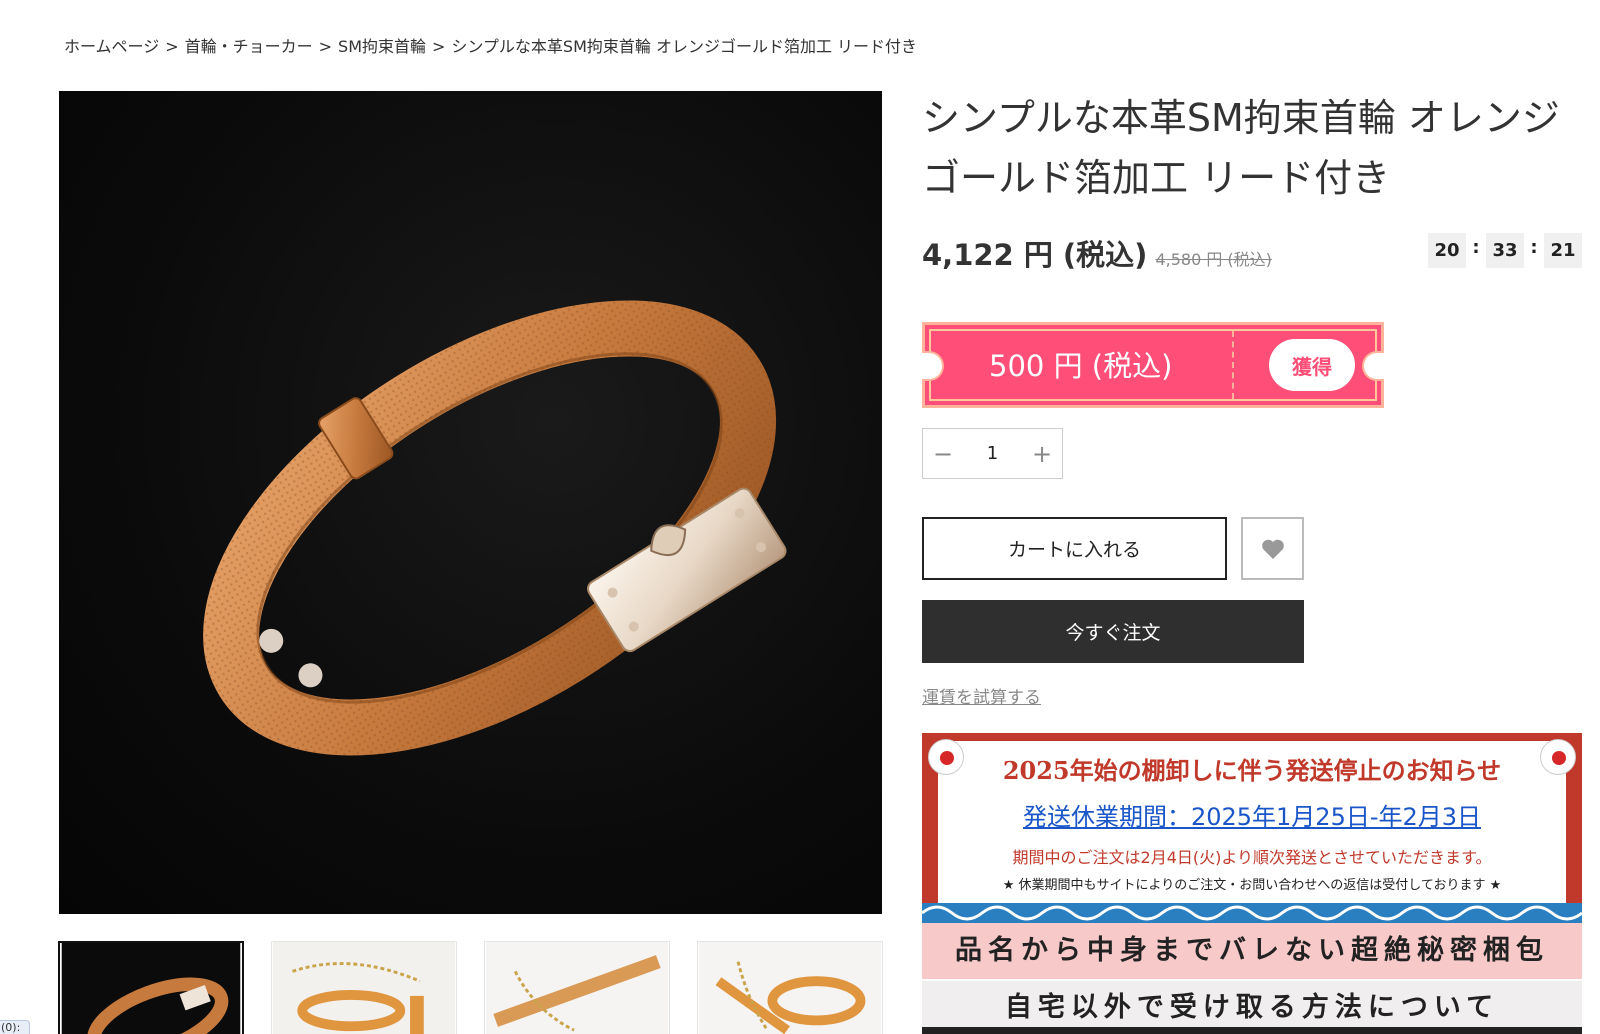 This screenshot has height=1034, width=1600. I want to click on wave-decoration, so click(1252, 913).